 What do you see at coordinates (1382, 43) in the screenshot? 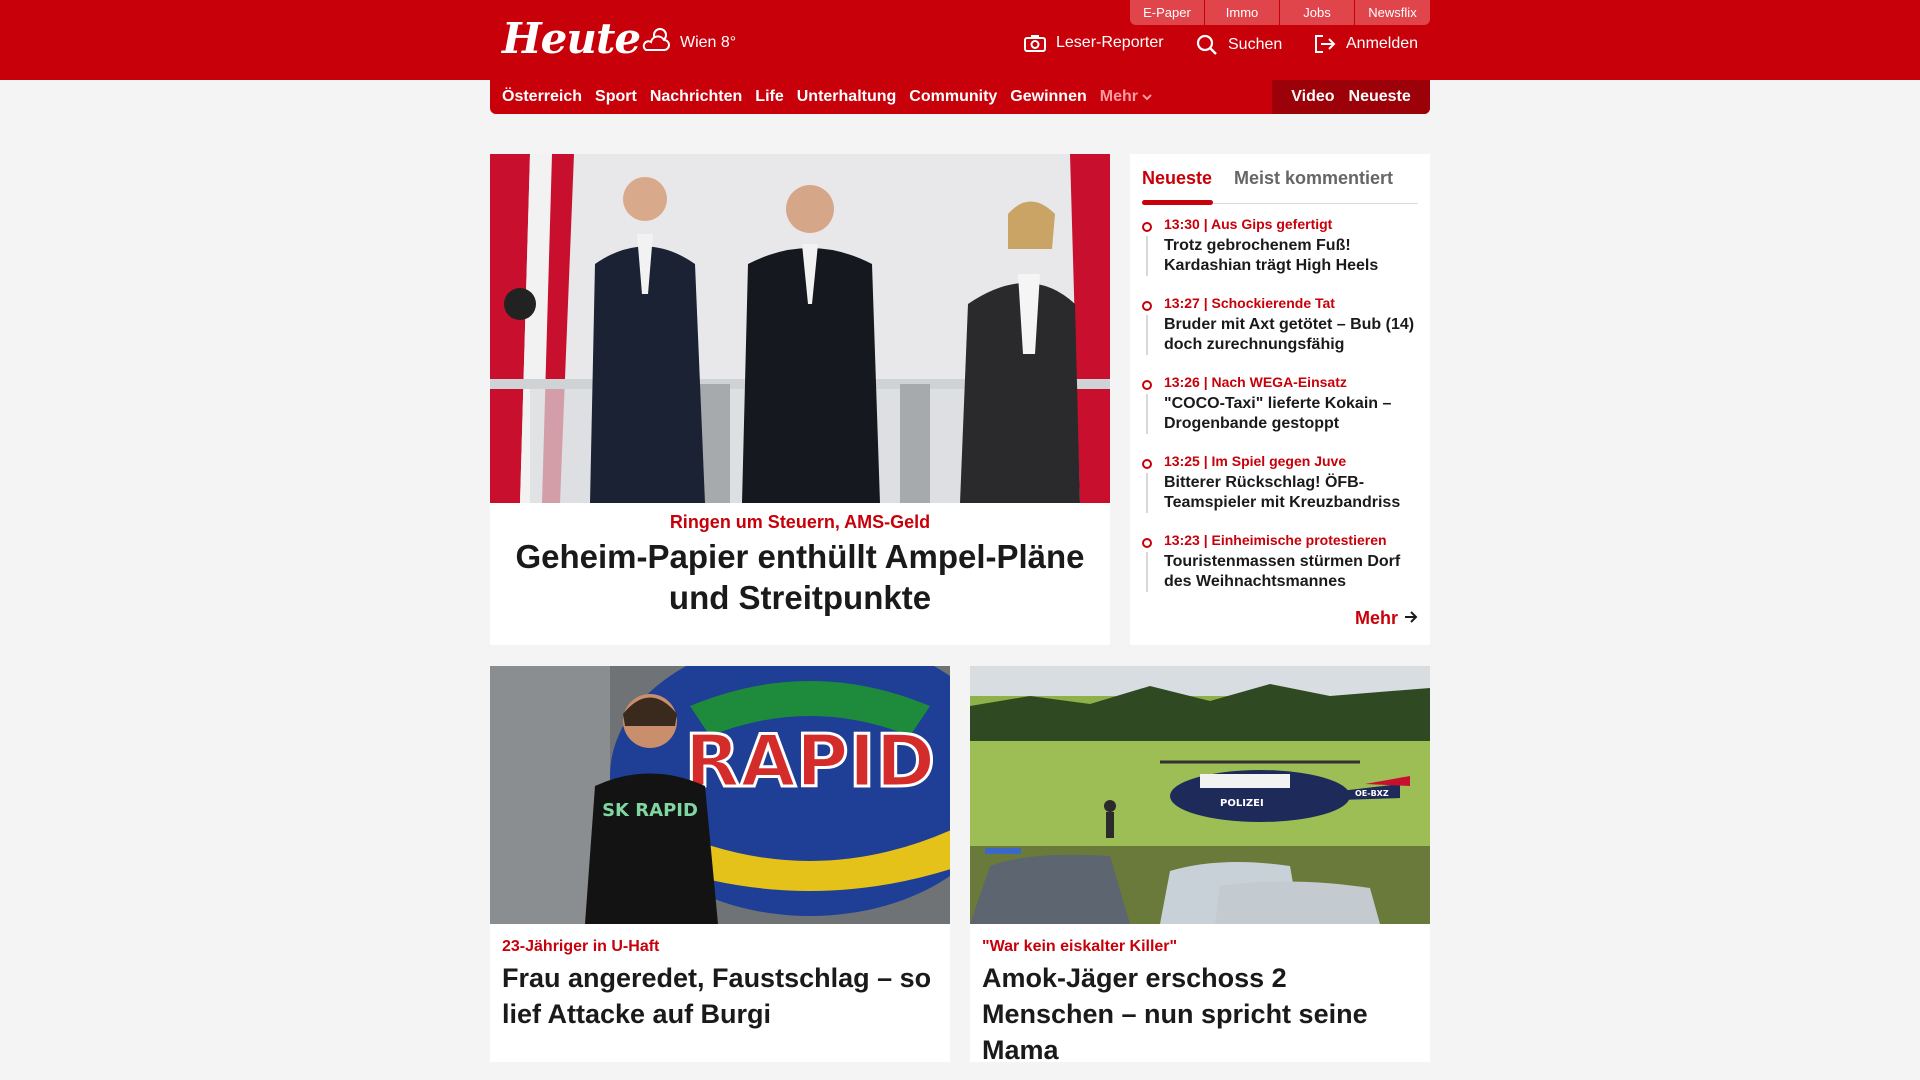
I see `login-label: Anmelden` at bounding box center [1382, 43].